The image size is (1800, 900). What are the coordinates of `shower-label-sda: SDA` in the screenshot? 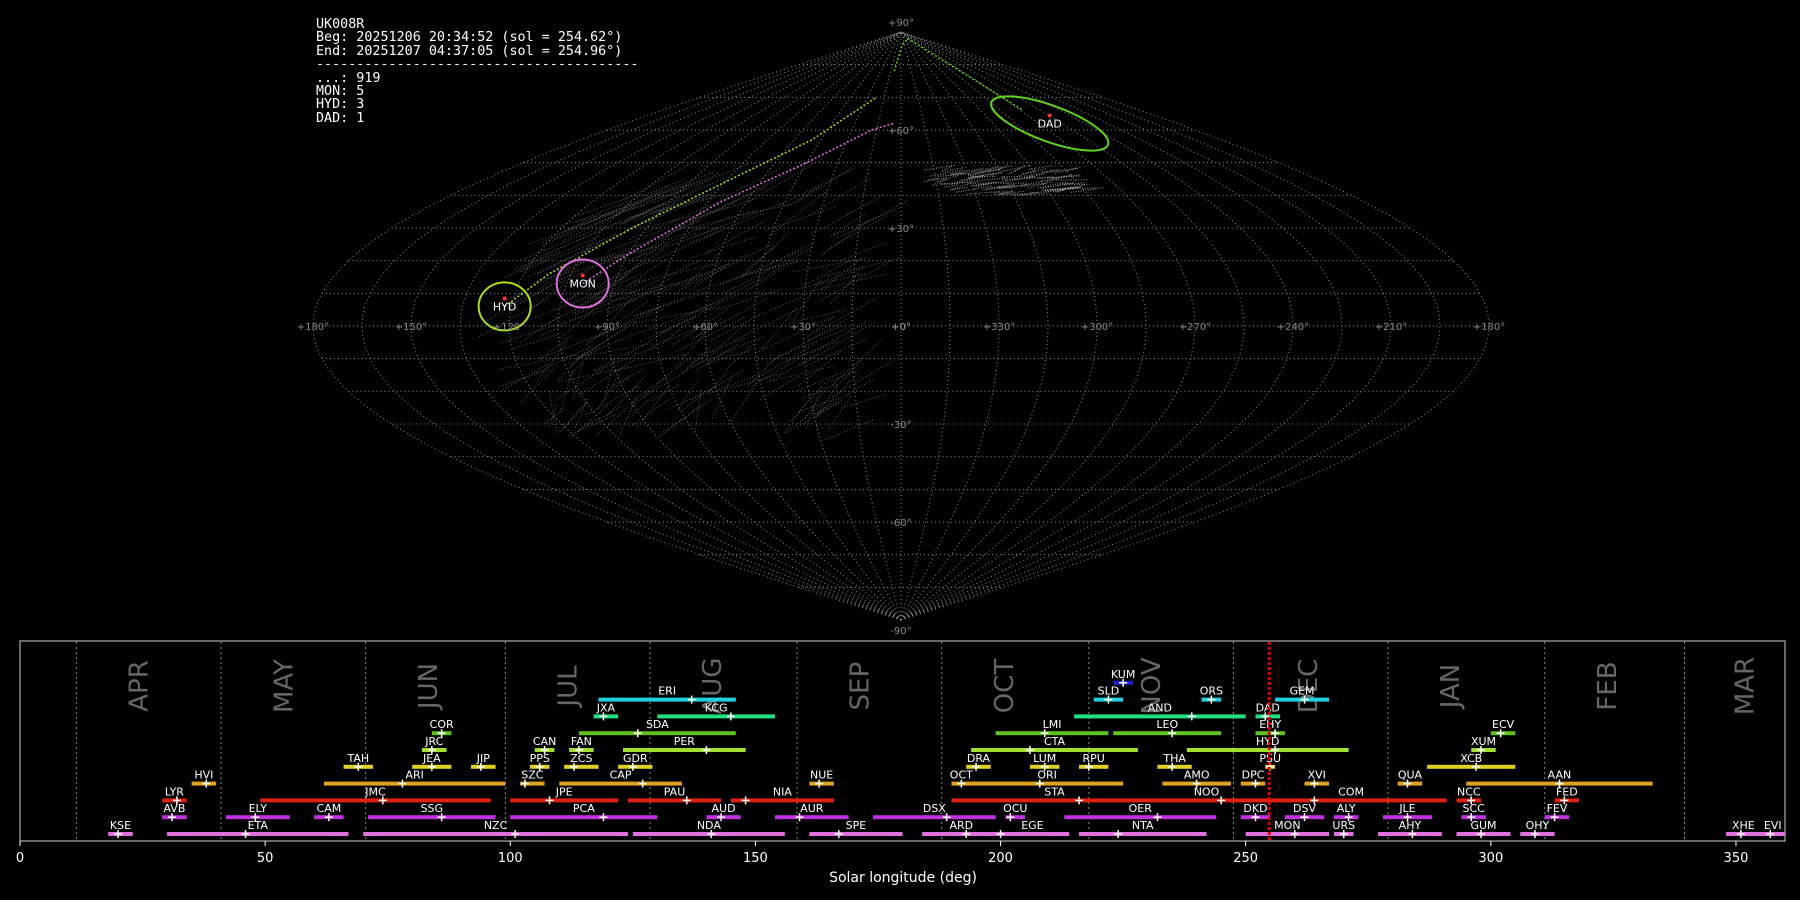 It's located at (657, 724).